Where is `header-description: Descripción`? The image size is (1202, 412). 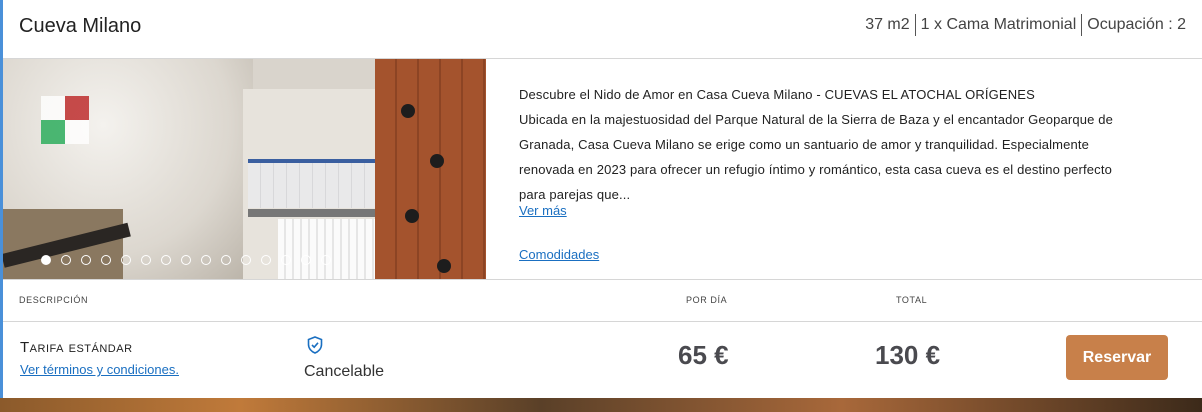
header-description: Descripción is located at coordinates (54, 300).